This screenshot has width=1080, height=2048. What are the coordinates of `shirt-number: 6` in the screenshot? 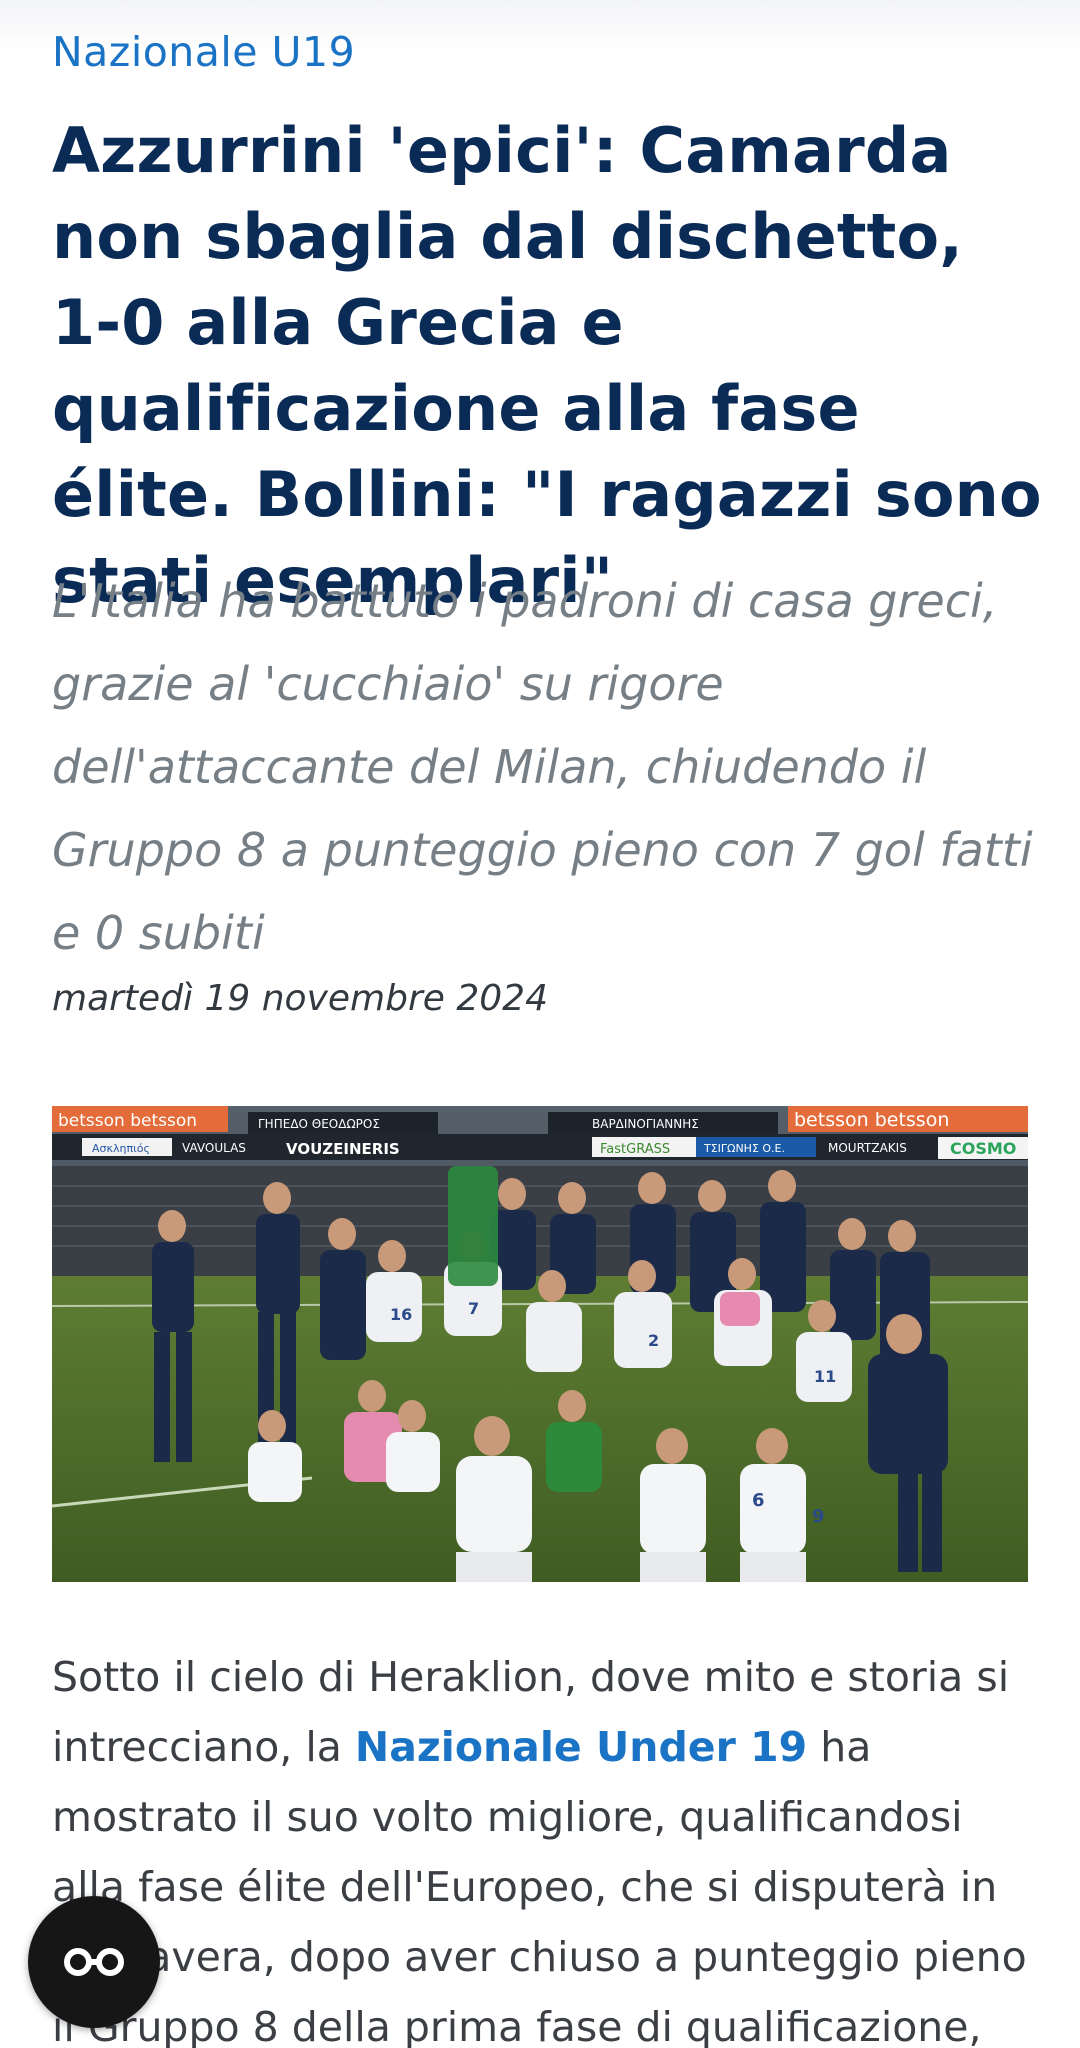 It's located at (758, 1500).